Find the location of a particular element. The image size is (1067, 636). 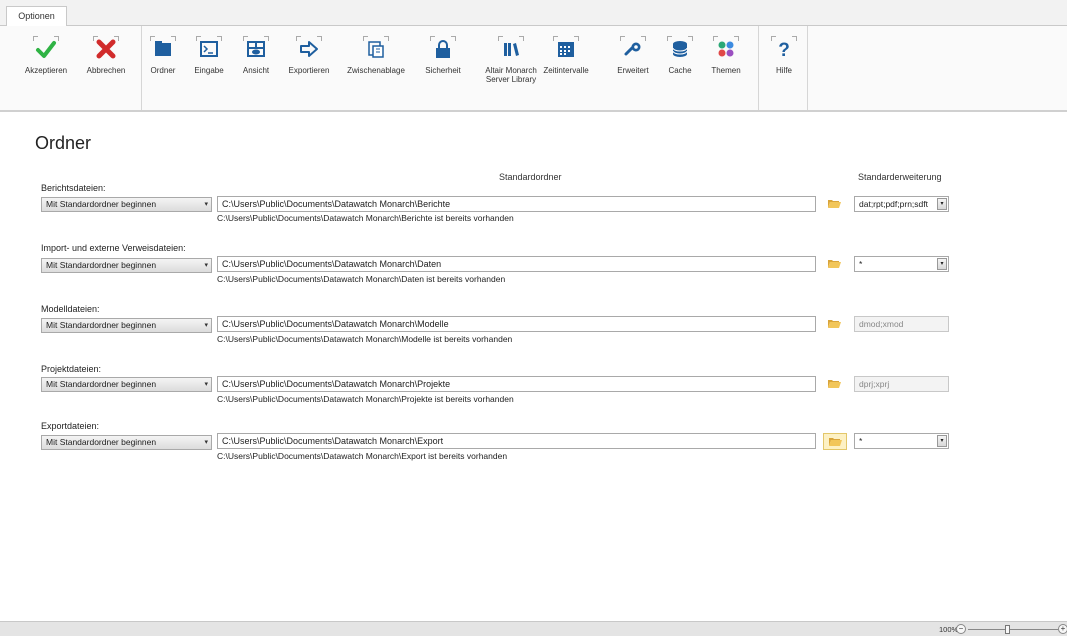

ext-select-daten: * ▾ is located at coordinates (901, 264).